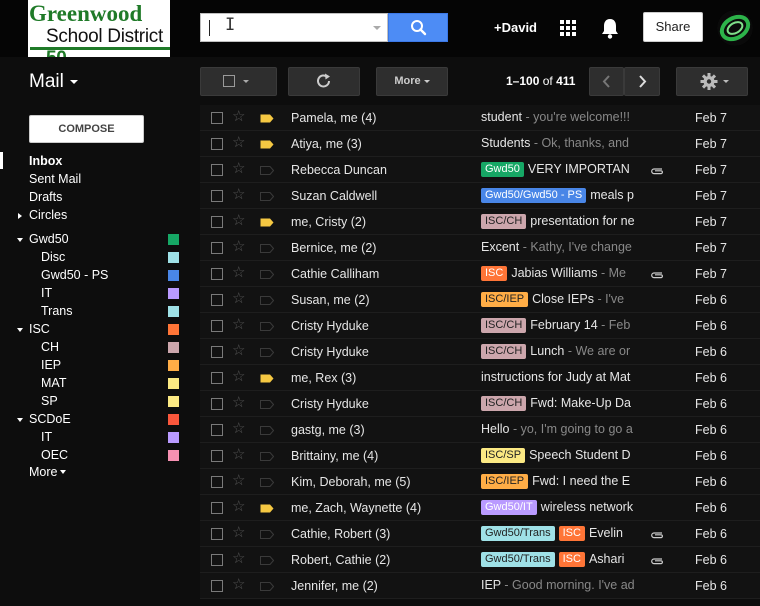 Image resolution: width=760 pixels, height=606 pixels. I want to click on nav-label-gwd50-ps: Gwd50 - PS, so click(74, 275).